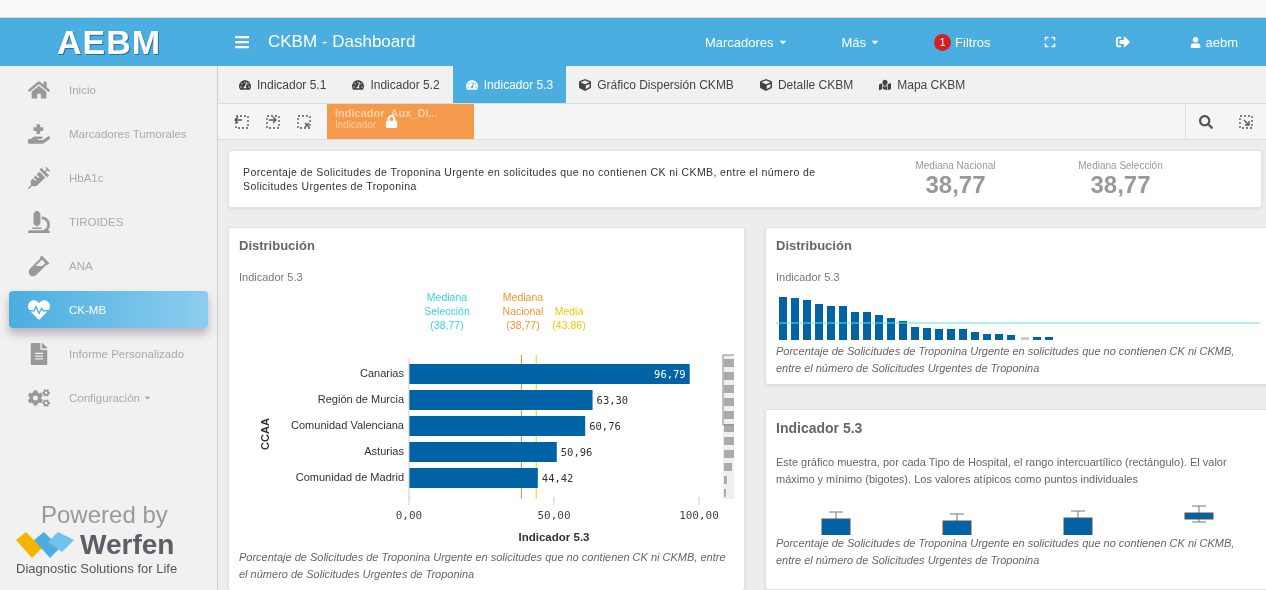  I want to click on category-label: Canarias, so click(381, 373).